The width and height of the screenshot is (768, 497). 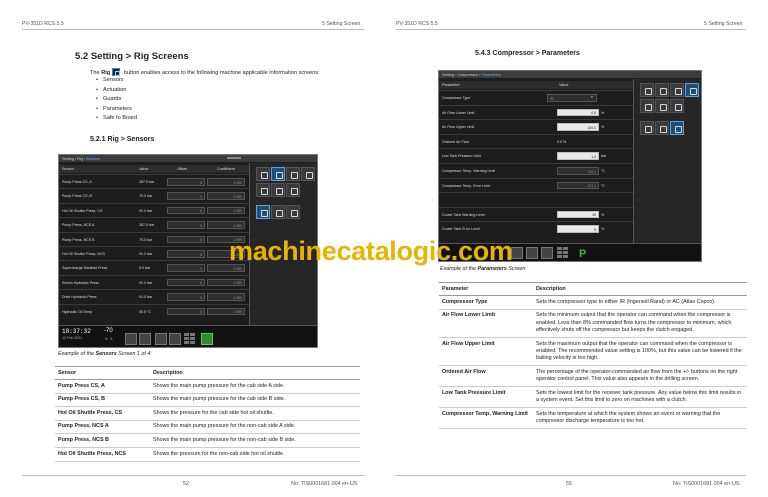 I want to click on sensor-page-icon, so click(x=263, y=212).